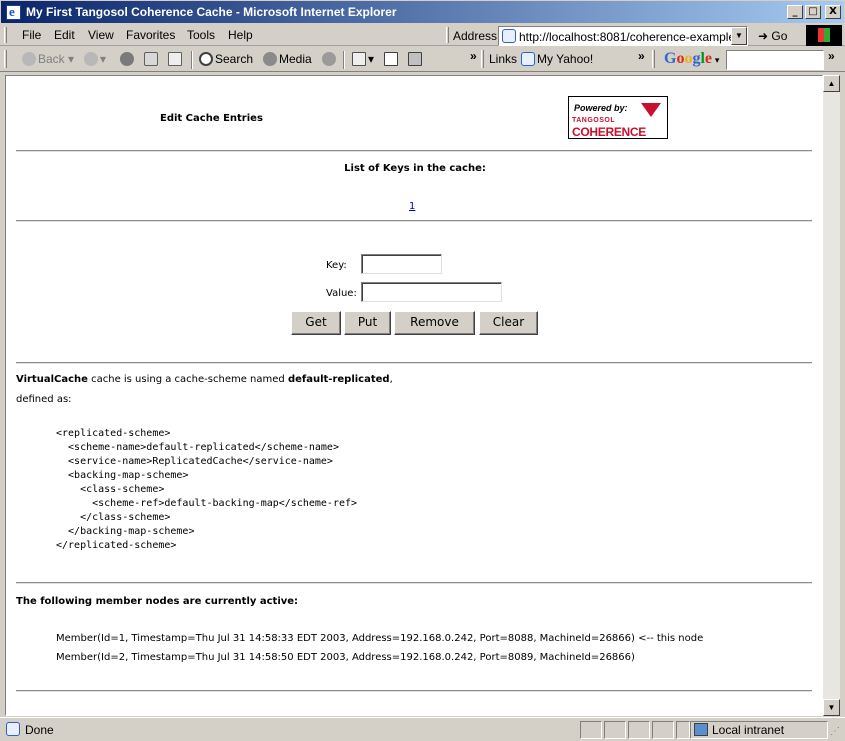 The height and width of the screenshot is (741, 845). I want to click on toolbar-overflow-icon: », so click(473, 56).